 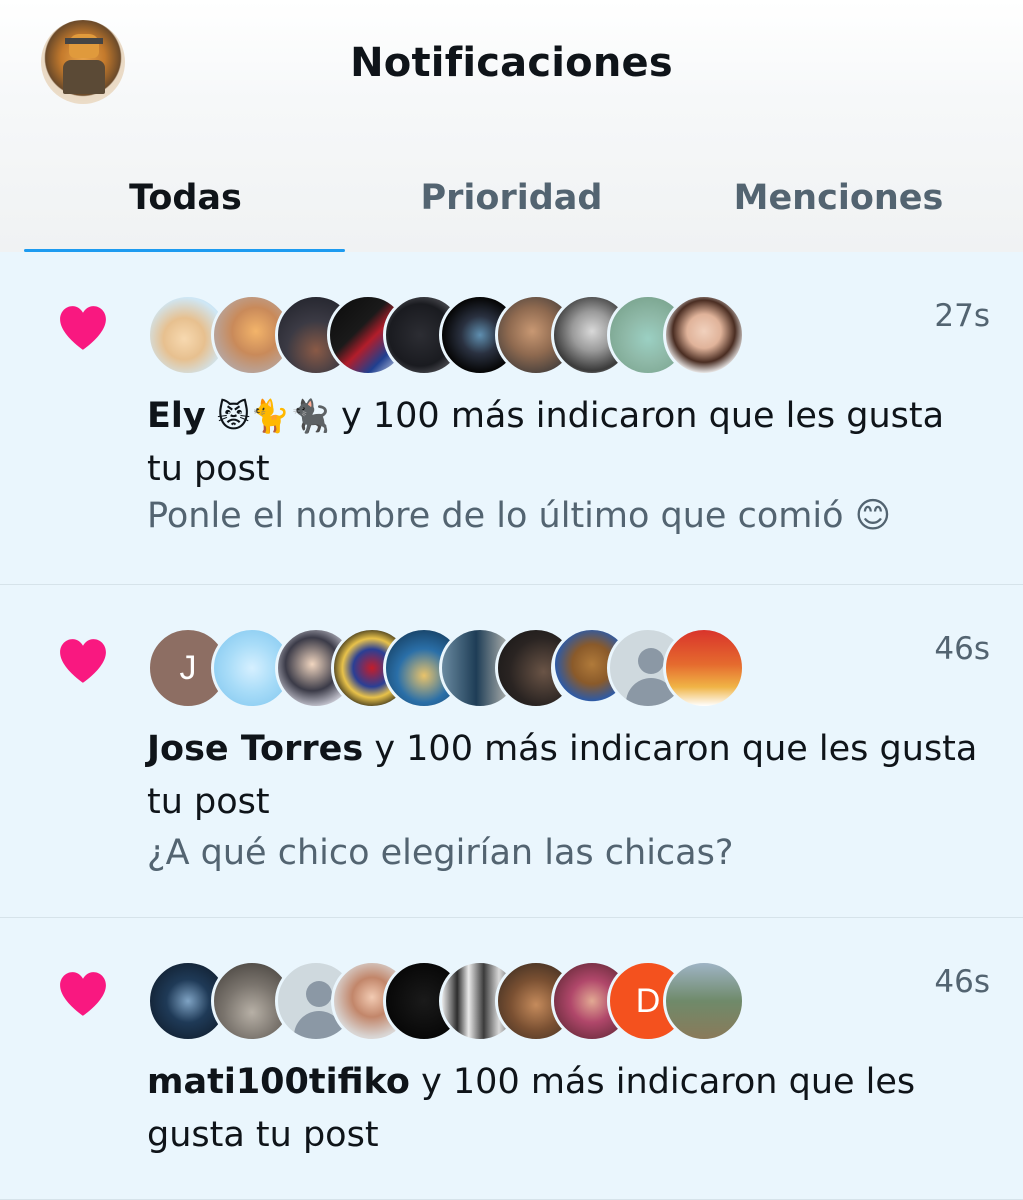 I want to click on liker-avatars: D, so click(x=447, y=1001).